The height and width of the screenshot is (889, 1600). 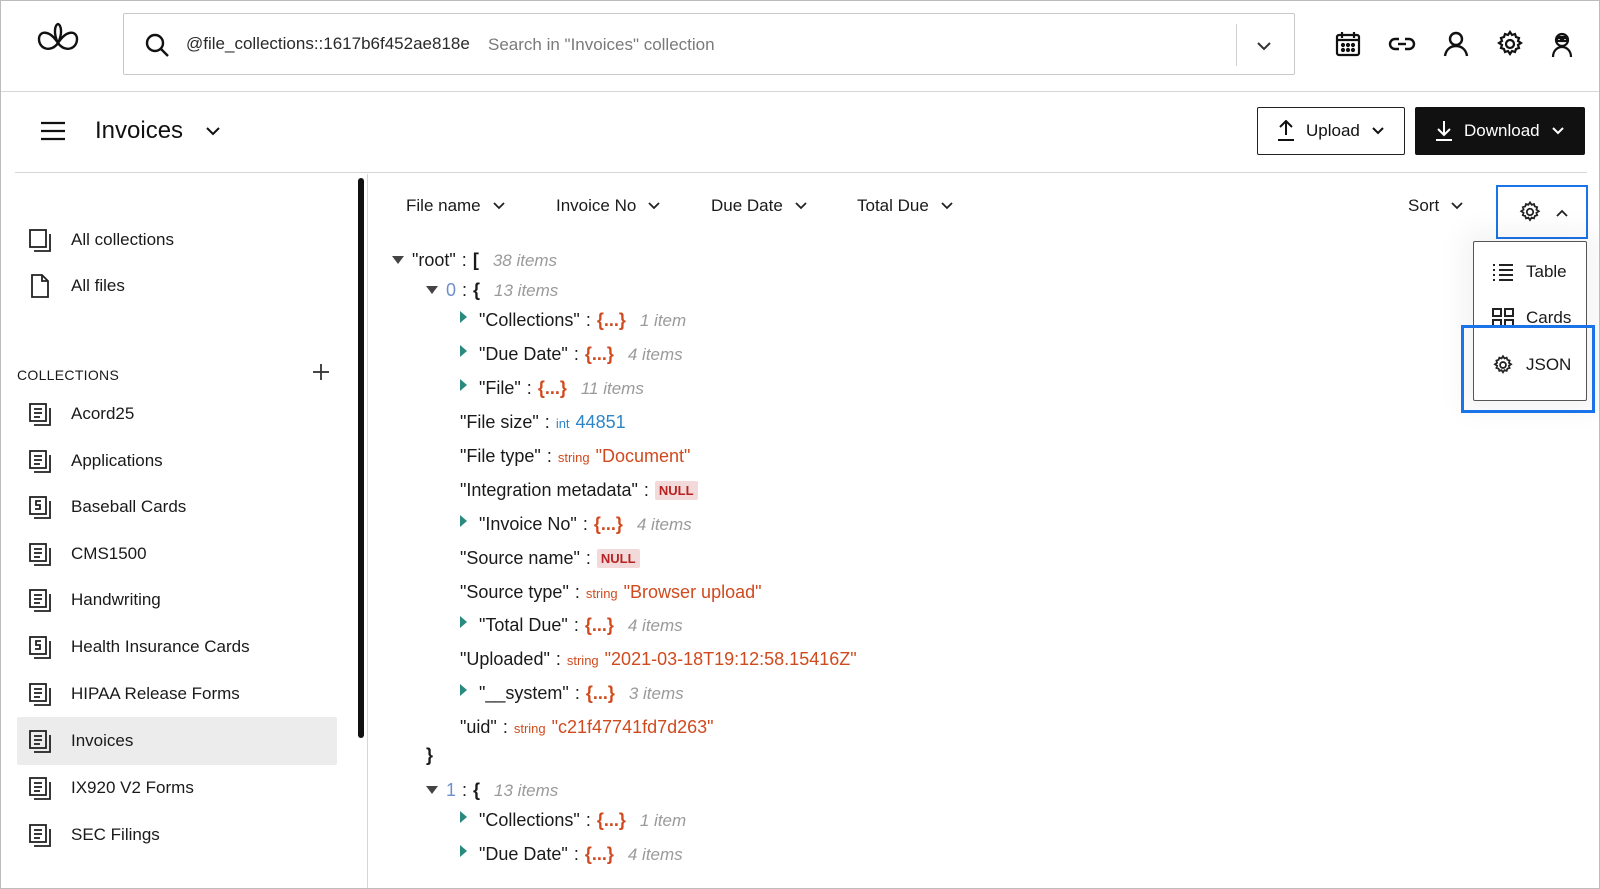 I want to click on search-bar: @file_collections::1617b6f452ae818e, so click(x=709, y=44).